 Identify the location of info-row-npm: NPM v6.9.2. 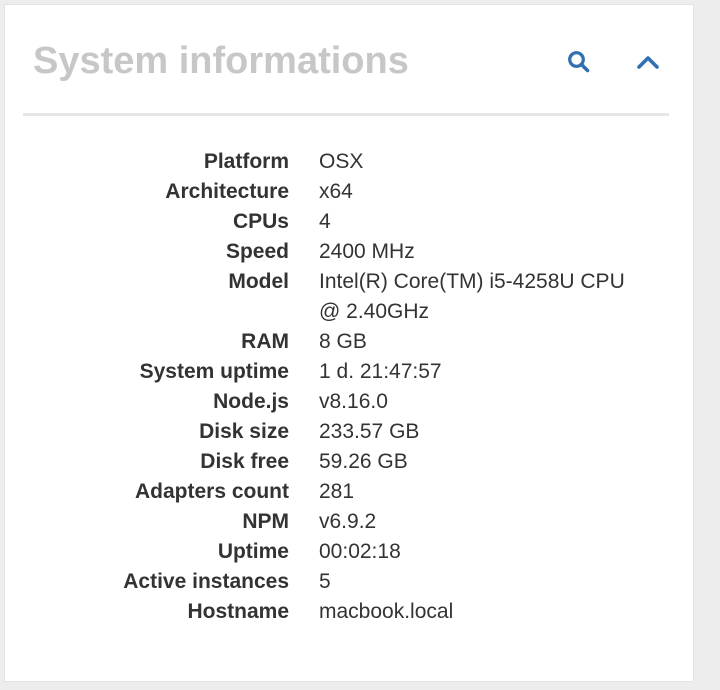
(348, 522).